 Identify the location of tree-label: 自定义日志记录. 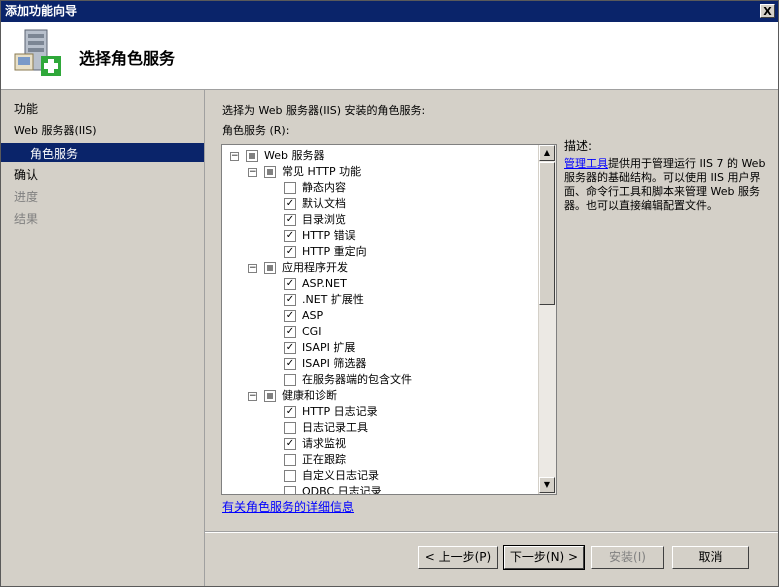
(340, 475).